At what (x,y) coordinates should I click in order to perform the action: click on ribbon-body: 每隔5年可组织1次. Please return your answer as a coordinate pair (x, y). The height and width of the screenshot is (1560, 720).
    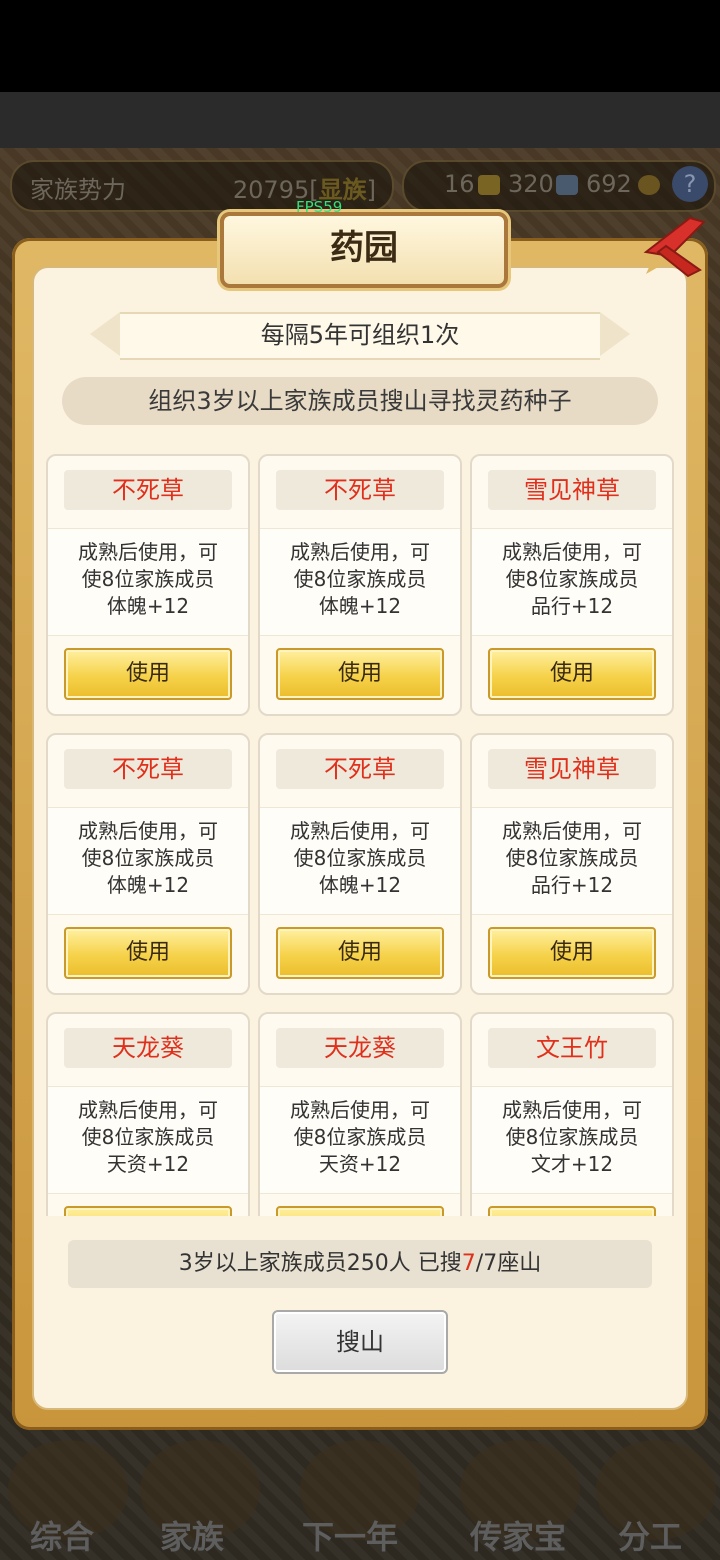
    Looking at the image, I should click on (360, 336).